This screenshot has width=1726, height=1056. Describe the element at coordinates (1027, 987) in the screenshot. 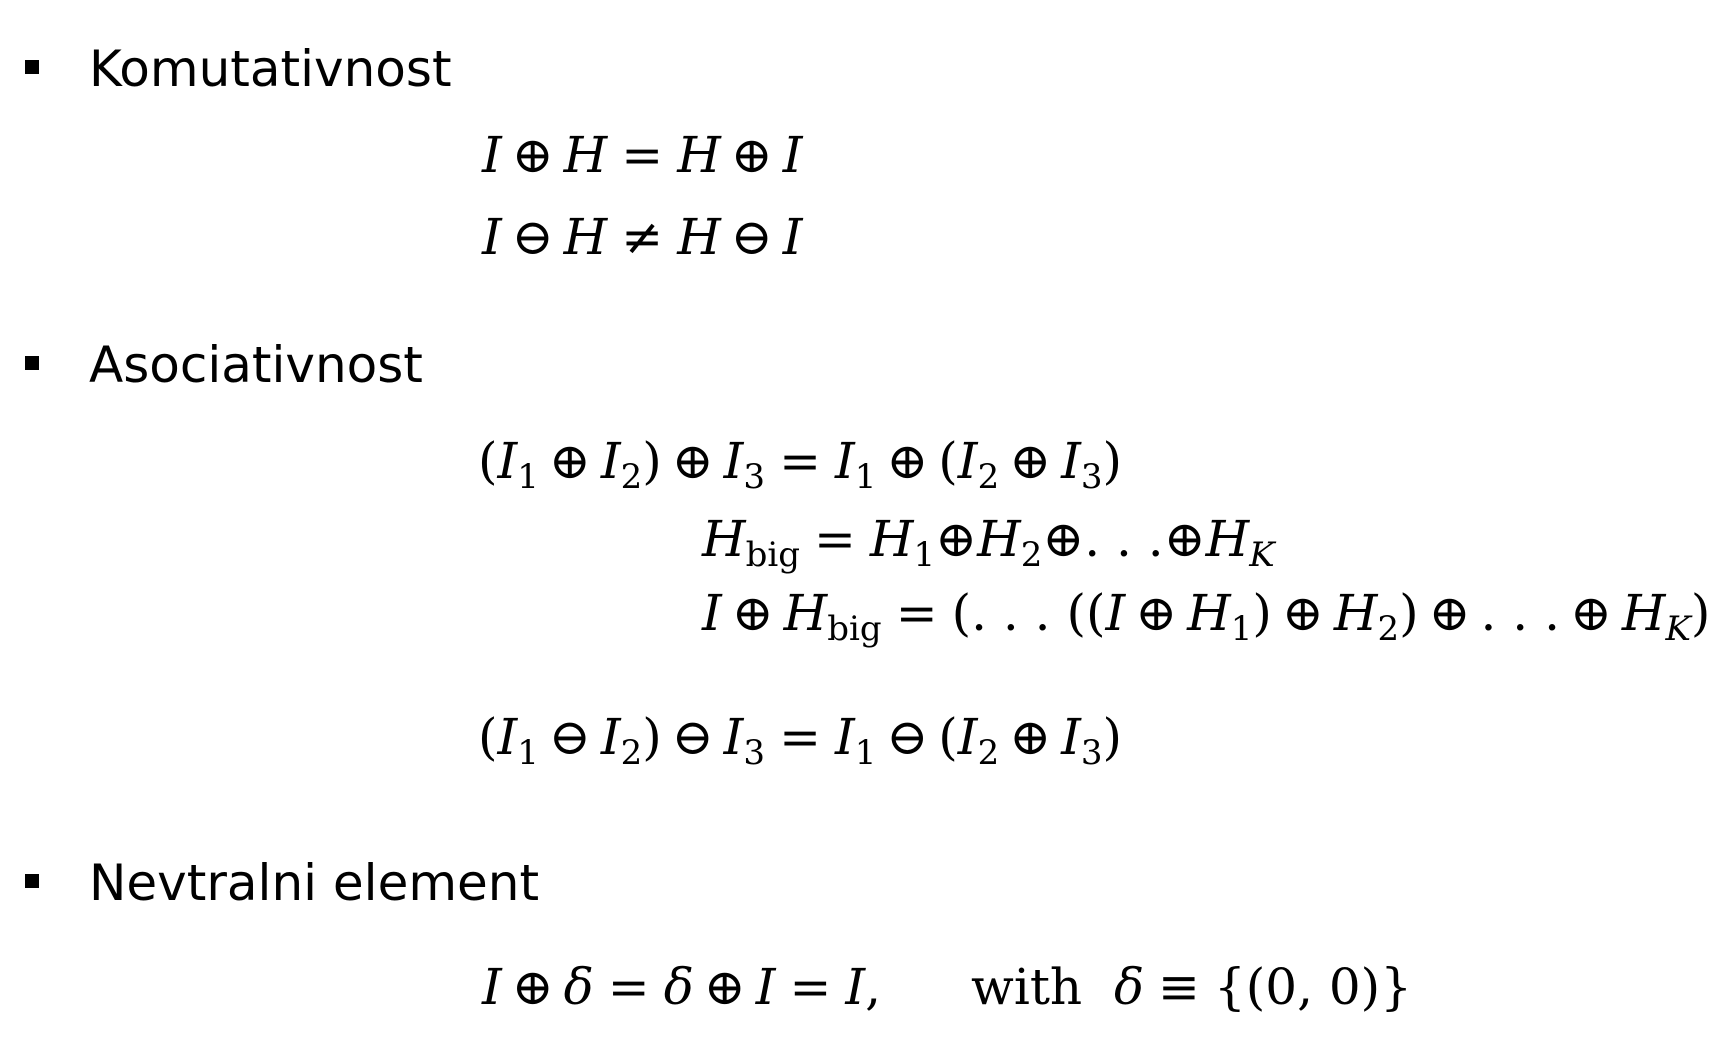

I see `with-word: with` at that location.